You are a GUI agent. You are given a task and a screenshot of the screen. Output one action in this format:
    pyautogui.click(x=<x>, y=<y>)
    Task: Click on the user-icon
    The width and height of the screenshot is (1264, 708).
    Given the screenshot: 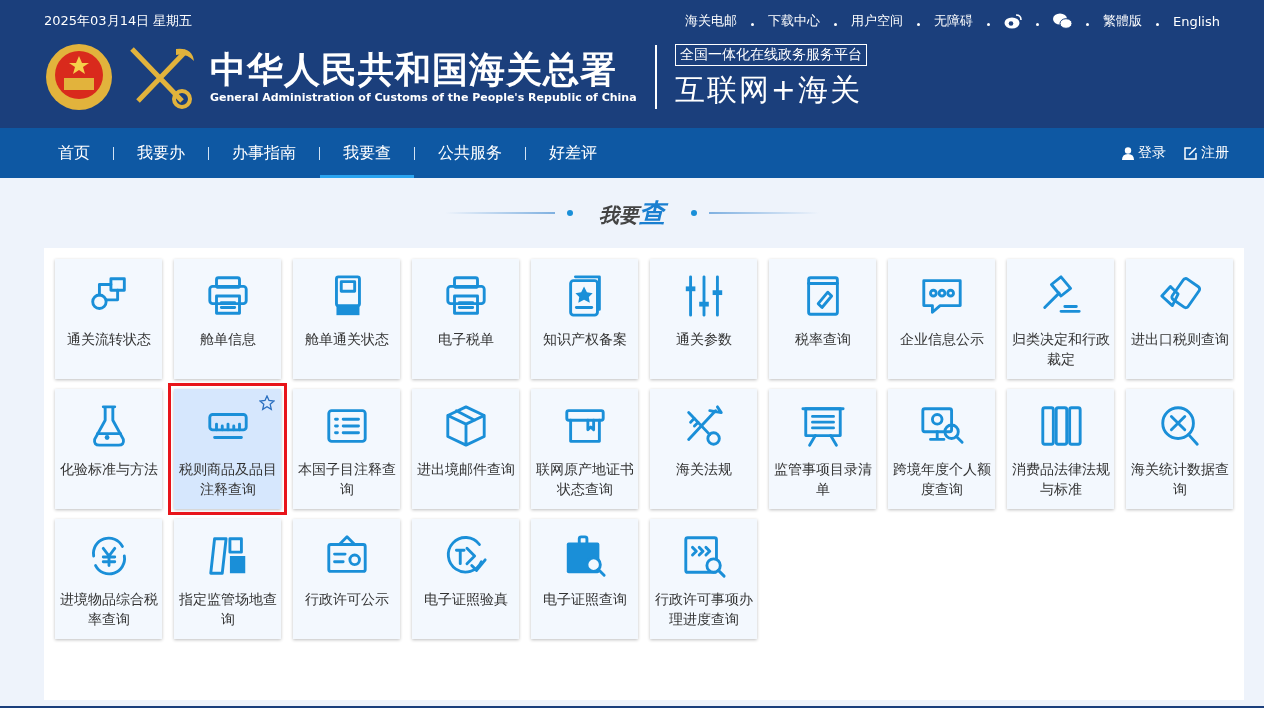 What is the action you would take?
    pyautogui.click(x=1128, y=153)
    